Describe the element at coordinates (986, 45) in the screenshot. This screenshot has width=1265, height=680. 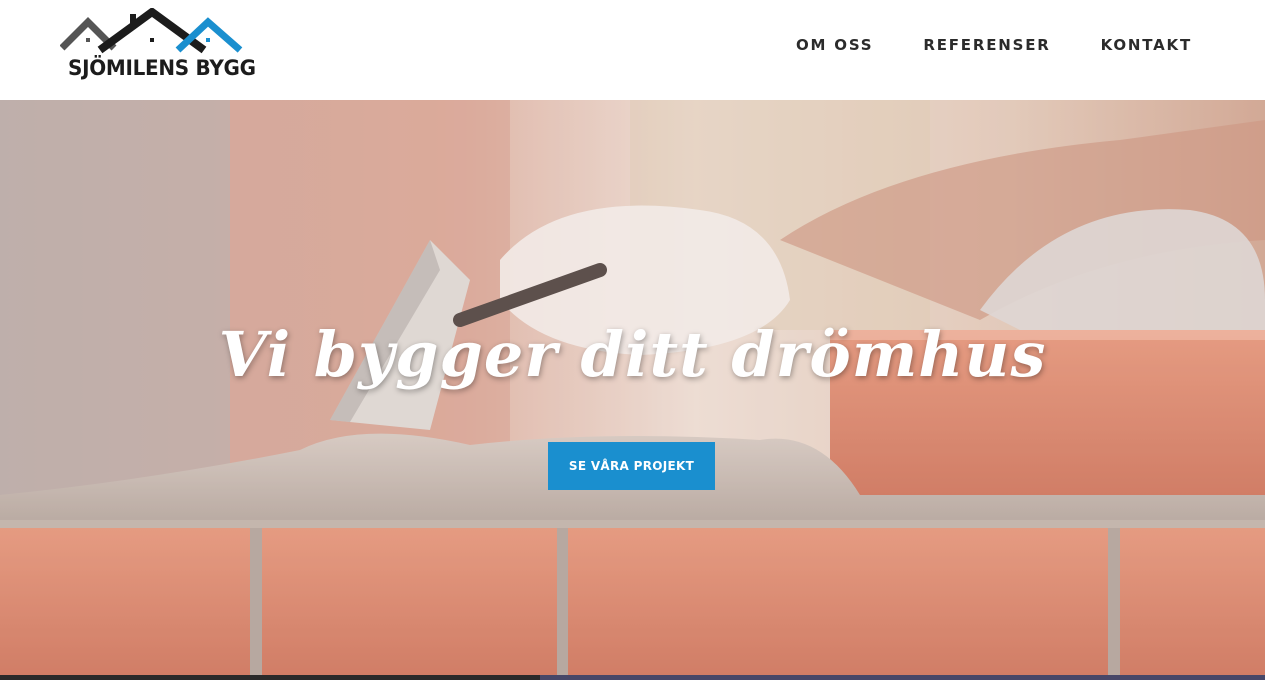
I see `nav-item-referenser: REFERENSER` at that location.